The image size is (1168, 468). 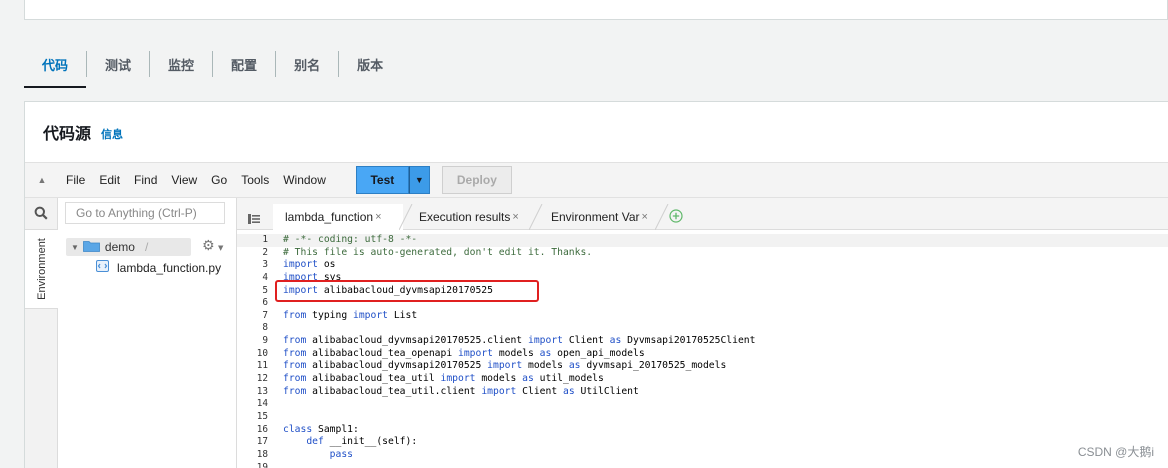 What do you see at coordinates (370, 64) in the screenshot?
I see `tab-versions: 版本` at bounding box center [370, 64].